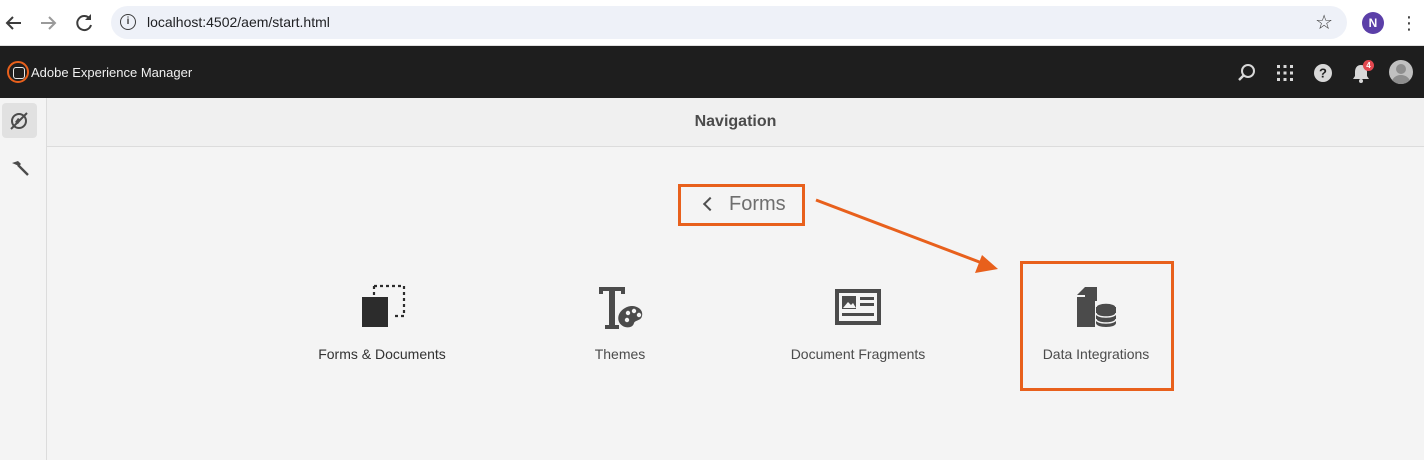 The width and height of the screenshot is (1424, 460). What do you see at coordinates (18, 72) in the screenshot?
I see `aem-logo-icon` at bounding box center [18, 72].